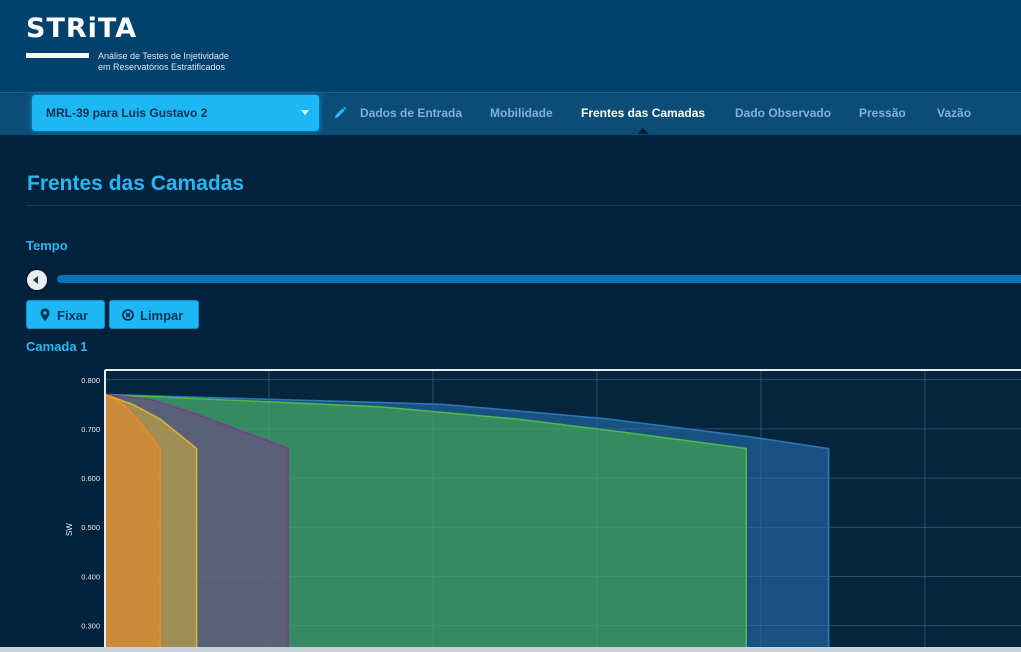  Describe the element at coordinates (45, 314) in the screenshot. I see `map-marker-icon` at that location.